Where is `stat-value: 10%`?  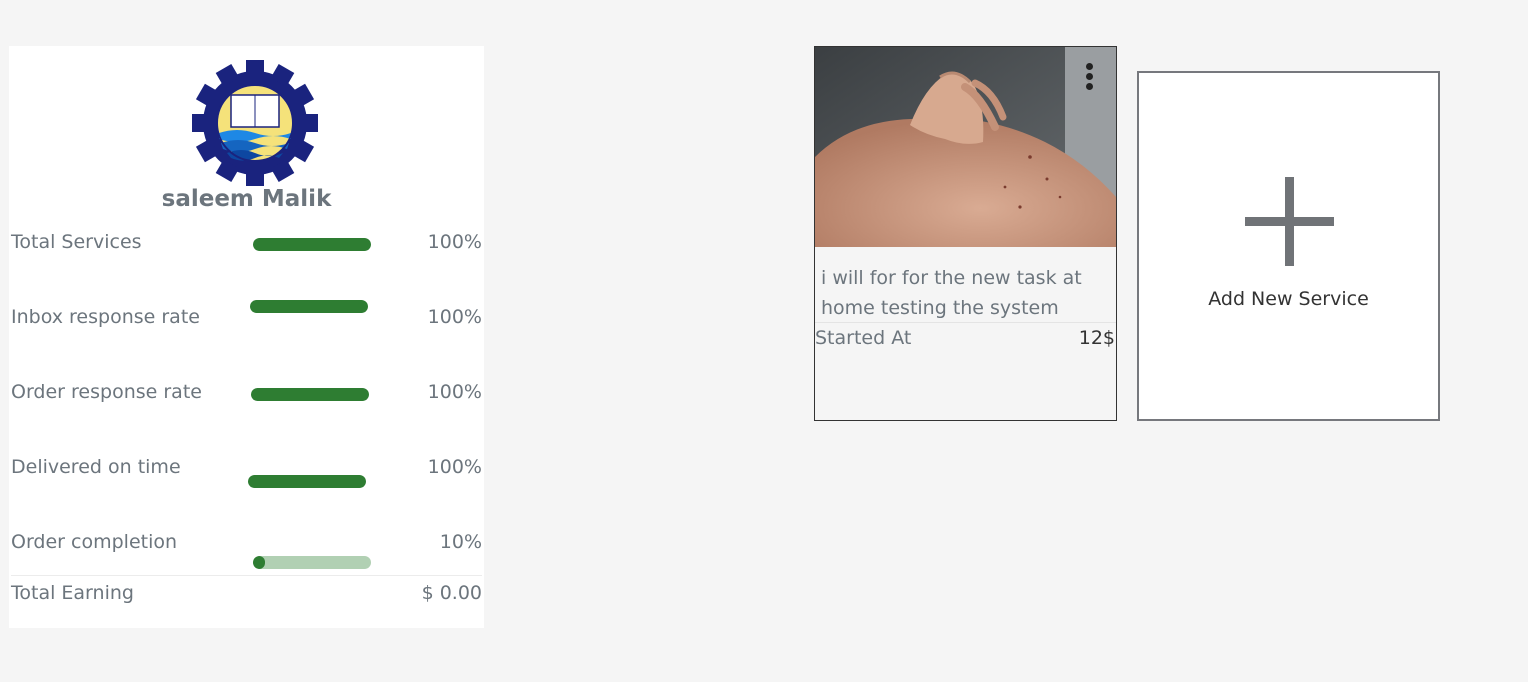
stat-value: 10% is located at coordinates (460, 542).